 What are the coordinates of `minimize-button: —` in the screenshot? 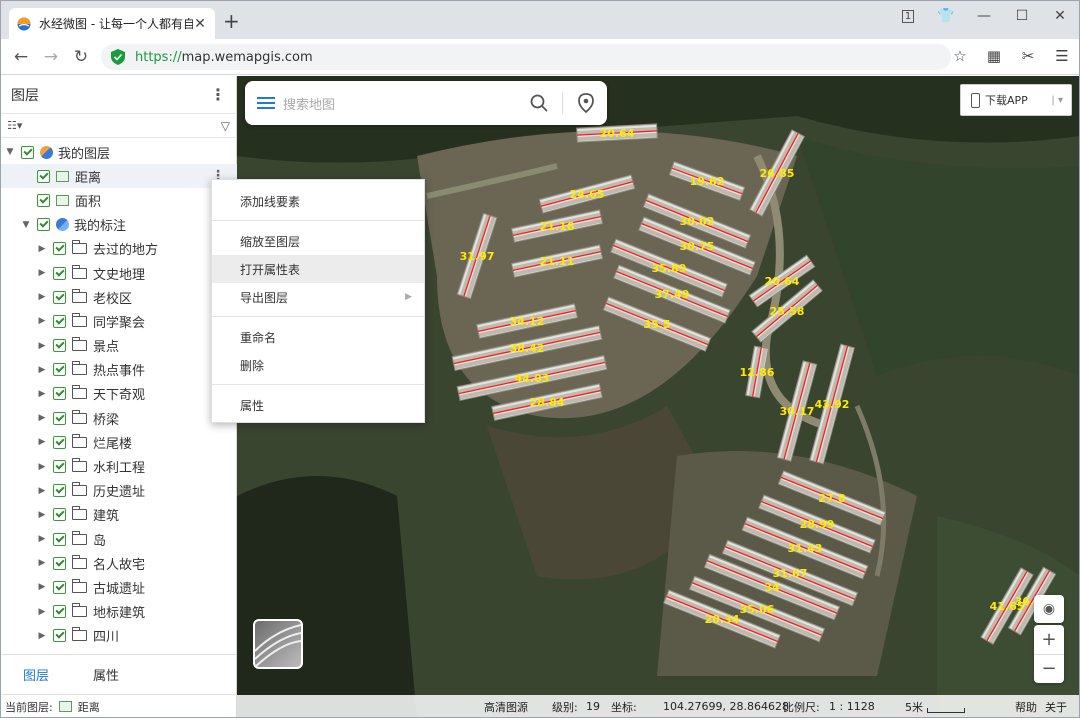 It's located at (984, 16).